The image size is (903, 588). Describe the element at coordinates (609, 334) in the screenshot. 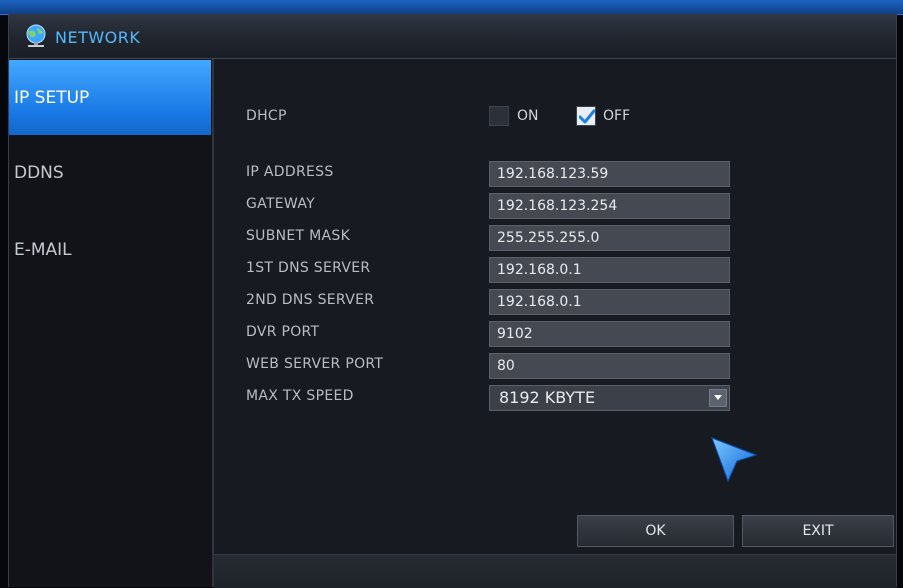

I see `dvr-port-field: 9102` at that location.